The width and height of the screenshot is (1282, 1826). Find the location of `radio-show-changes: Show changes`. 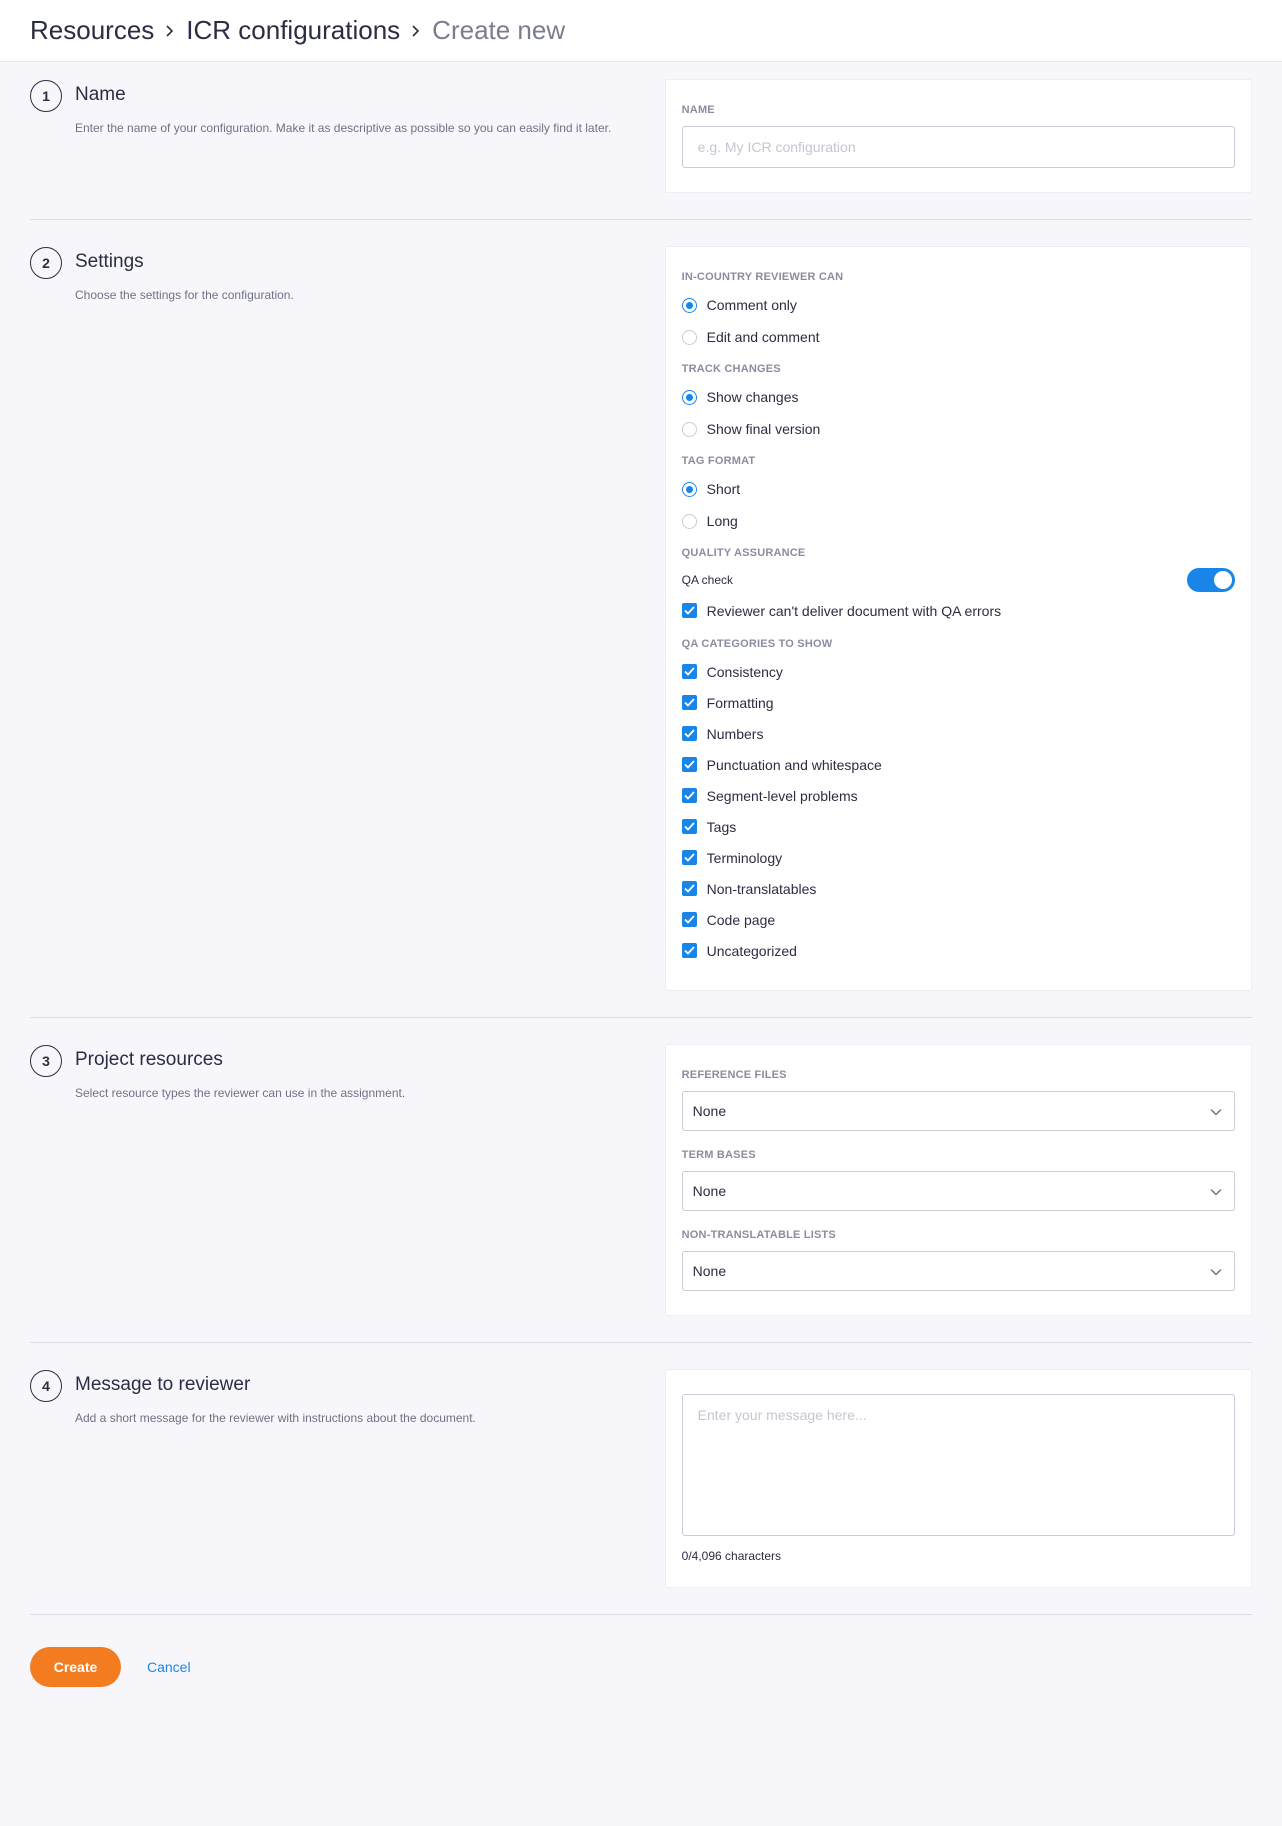

radio-show-changes: Show changes is located at coordinates (958, 397).